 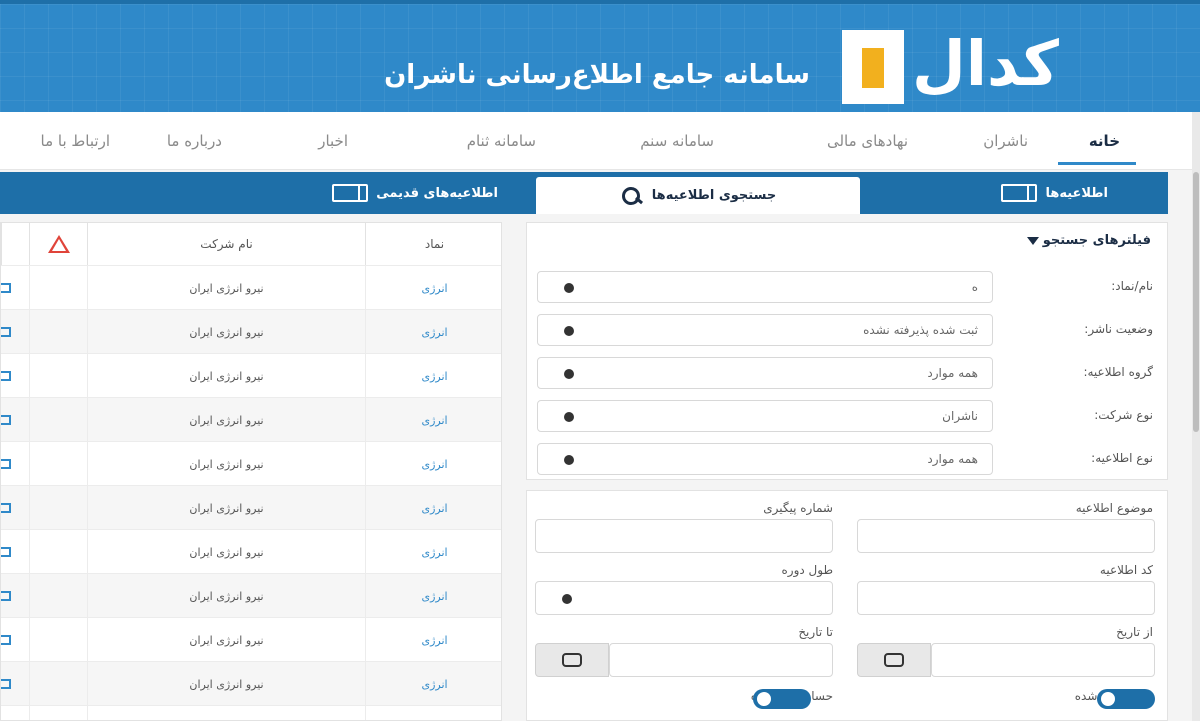 What do you see at coordinates (350, 193) in the screenshot?
I see `clock-window-icon` at bounding box center [350, 193].